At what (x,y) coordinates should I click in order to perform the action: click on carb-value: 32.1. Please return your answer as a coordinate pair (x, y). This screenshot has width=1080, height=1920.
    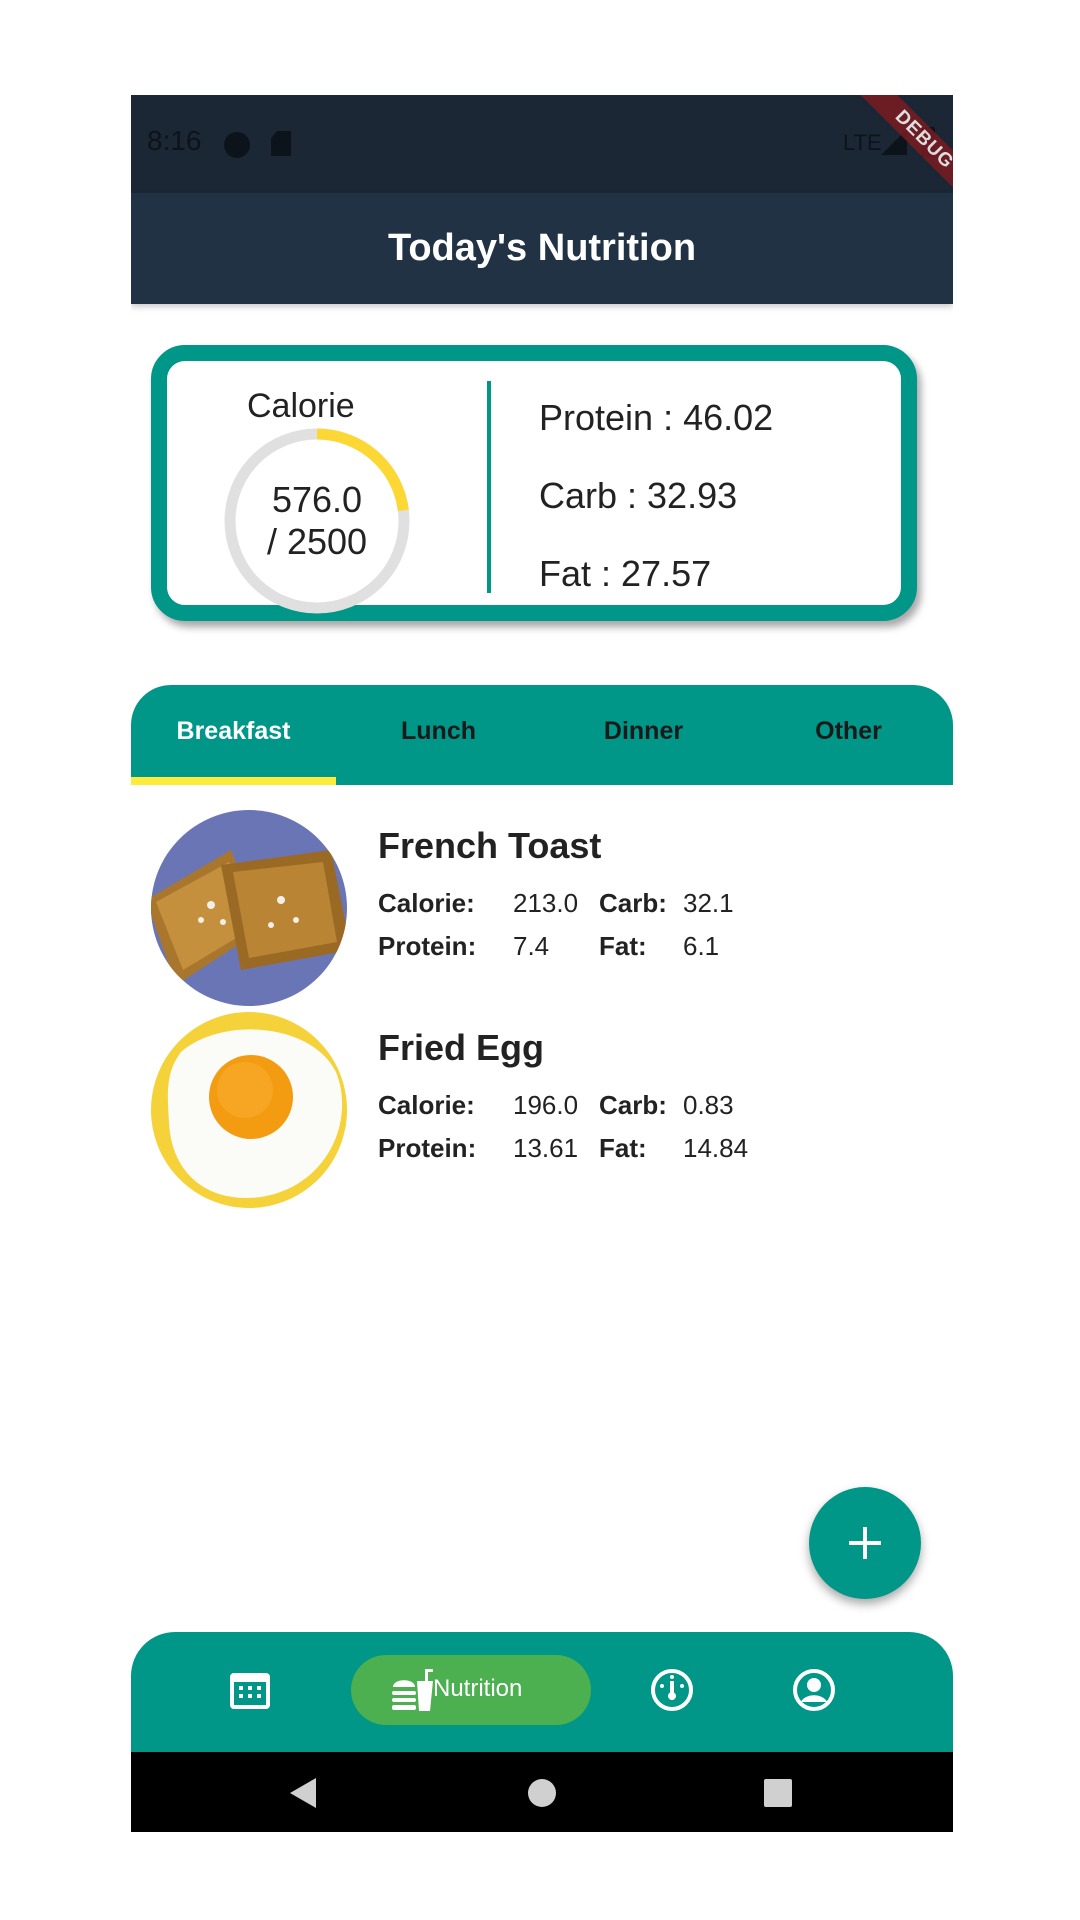
    Looking at the image, I should click on (708, 903).